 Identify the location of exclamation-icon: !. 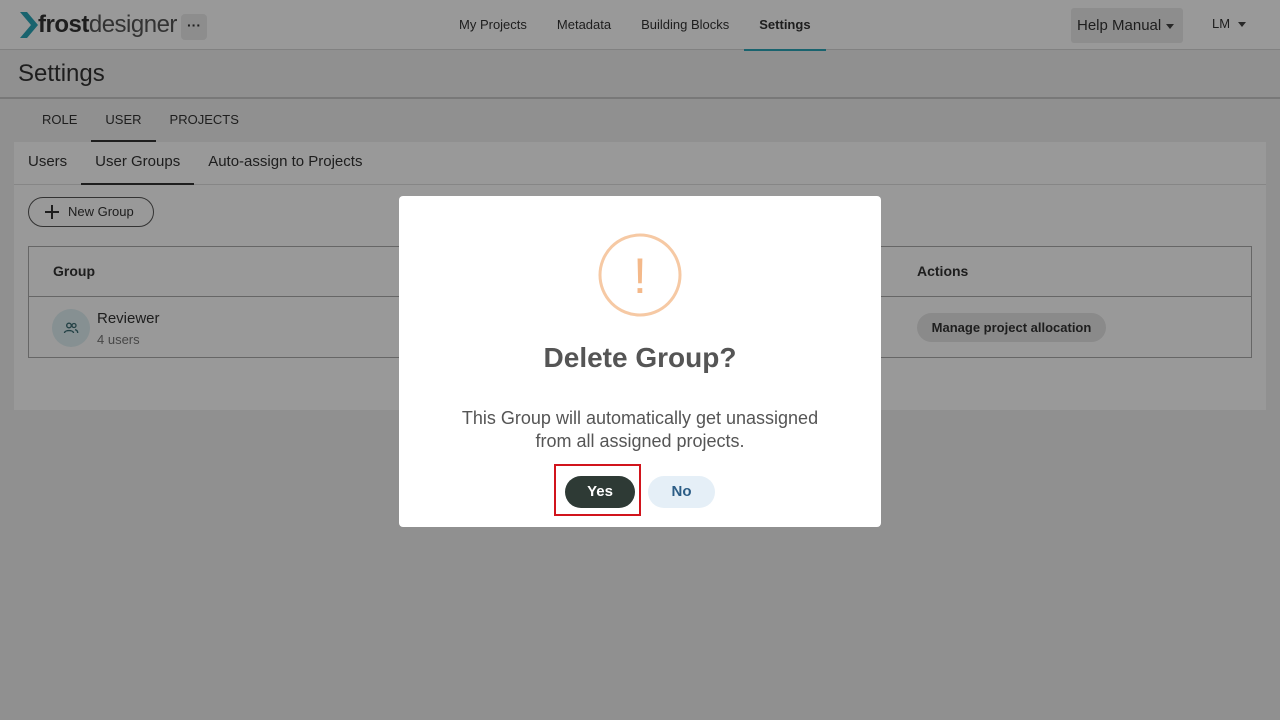
(640, 275).